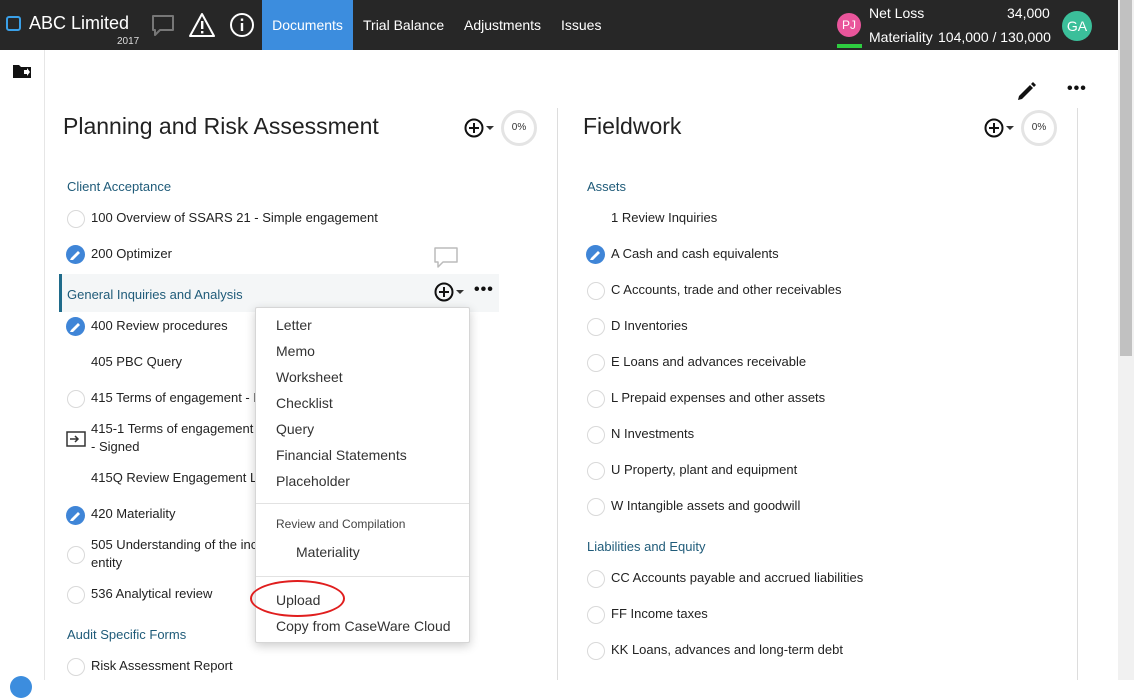 This screenshot has width=1134, height=698. What do you see at coordinates (128, 41) in the screenshot?
I see `engagement-year: 2017` at bounding box center [128, 41].